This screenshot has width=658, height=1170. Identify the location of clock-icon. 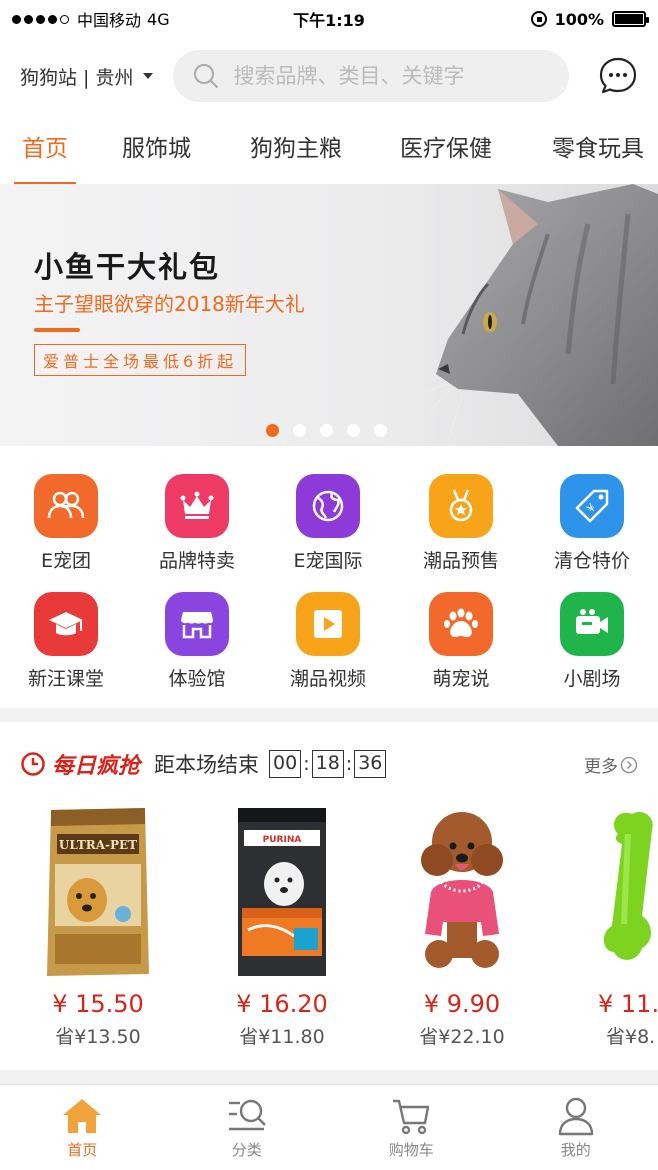
(33, 764).